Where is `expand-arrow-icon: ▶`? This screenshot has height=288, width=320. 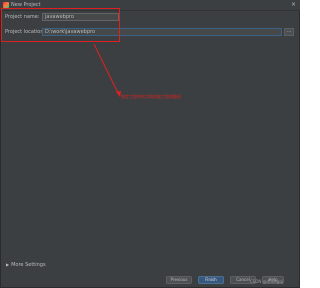
expand-arrow-icon: ▶ is located at coordinates (8, 264).